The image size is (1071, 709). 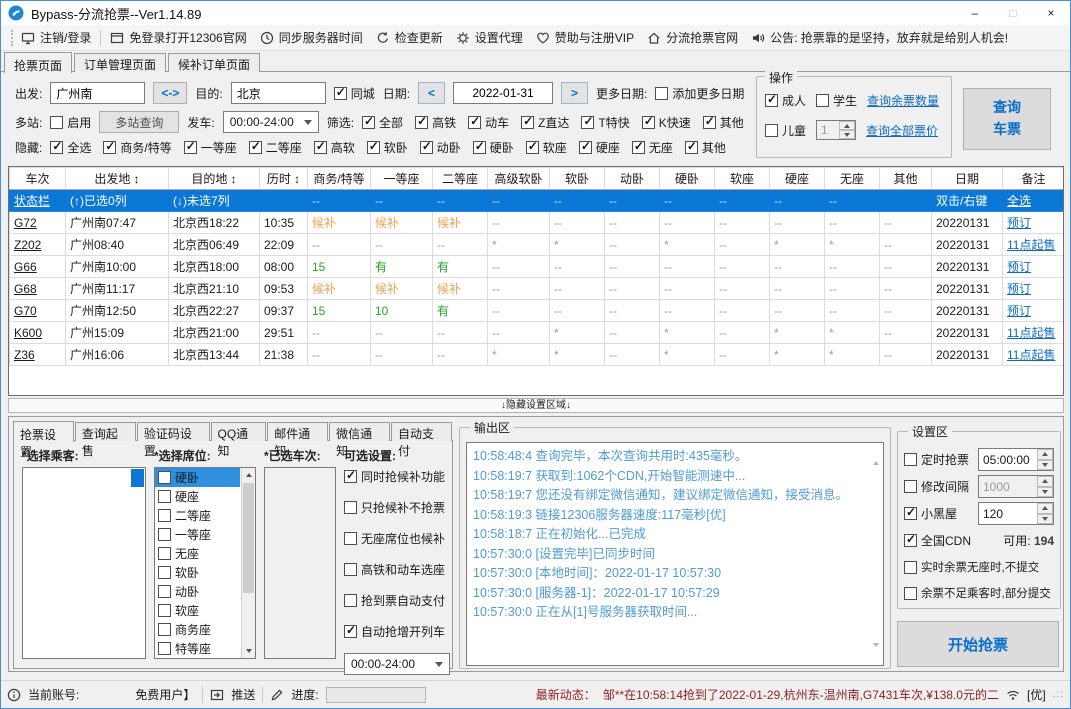 I want to click on seat-list-scrollbar, so click(x=248, y=563).